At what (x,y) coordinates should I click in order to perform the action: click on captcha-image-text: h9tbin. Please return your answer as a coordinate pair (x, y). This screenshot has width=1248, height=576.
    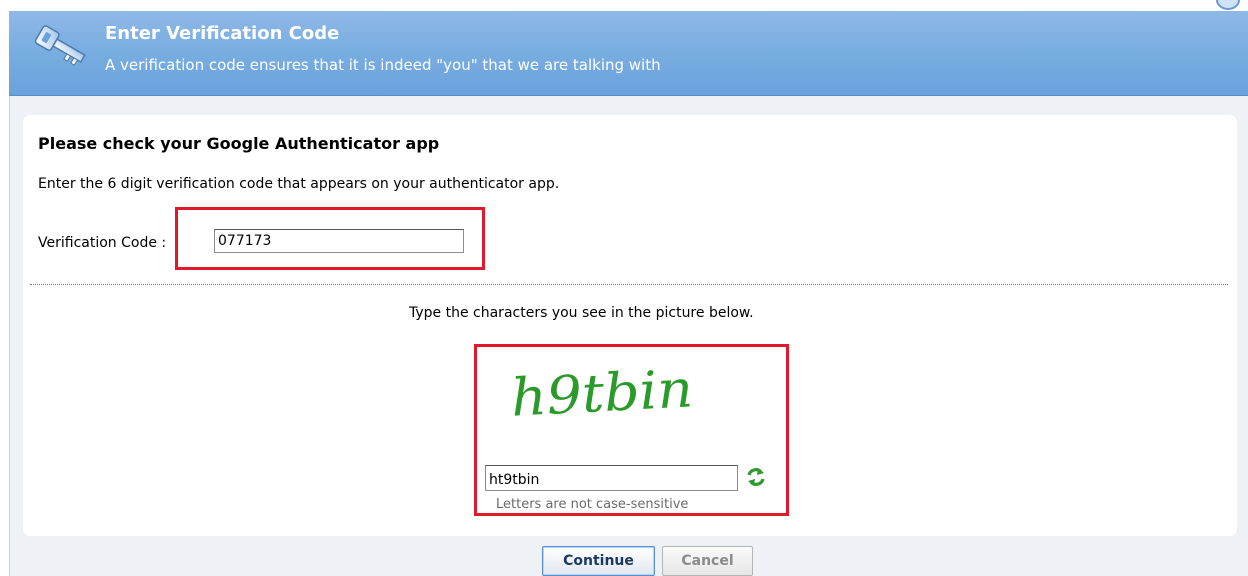
    Looking at the image, I should click on (602, 393).